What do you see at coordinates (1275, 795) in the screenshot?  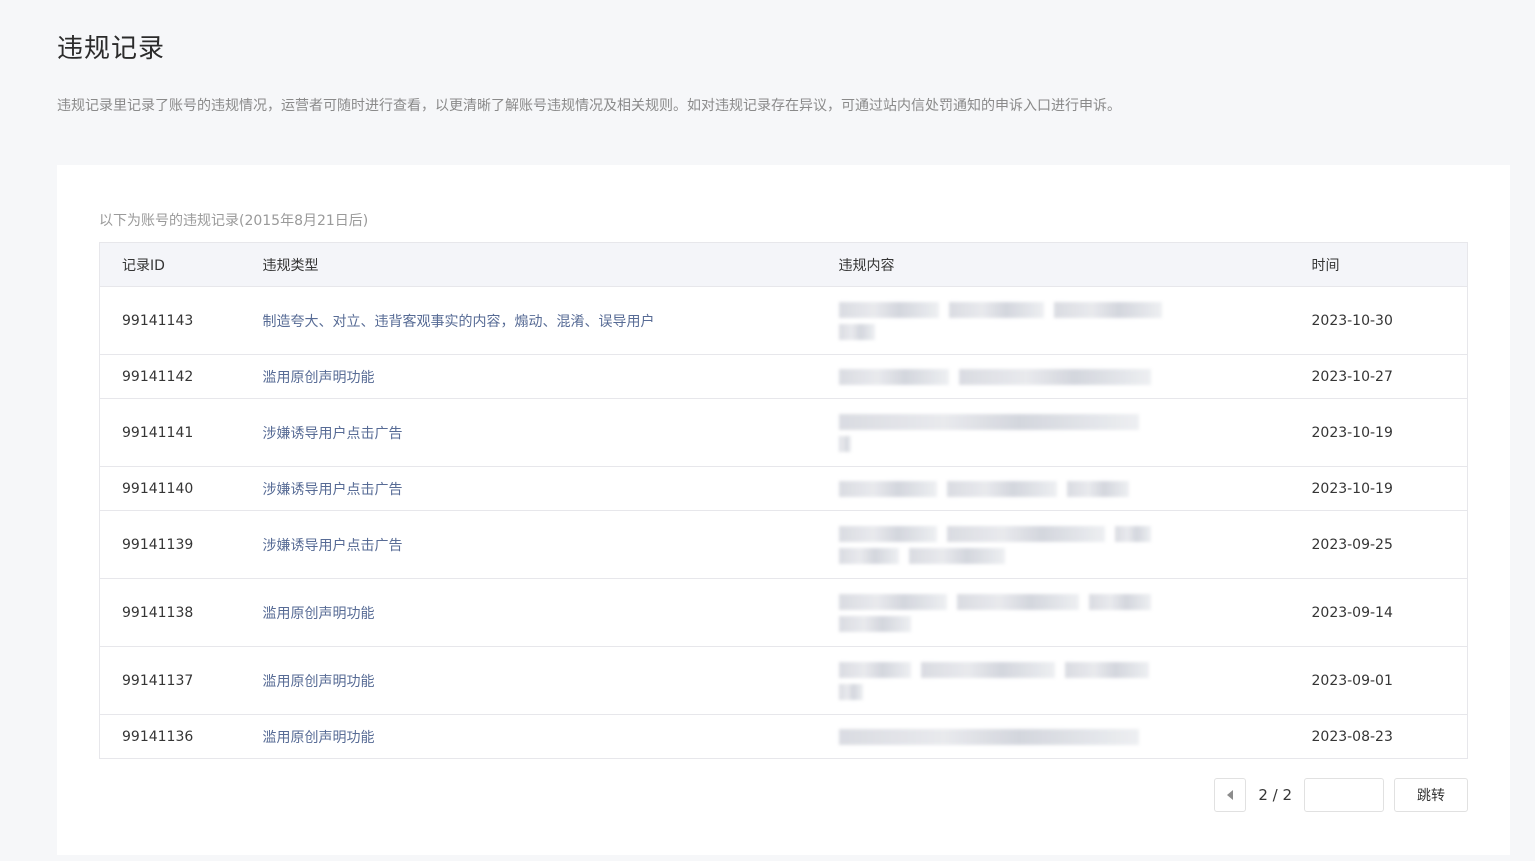 I see `page-indicator: 2 / 2` at bounding box center [1275, 795].